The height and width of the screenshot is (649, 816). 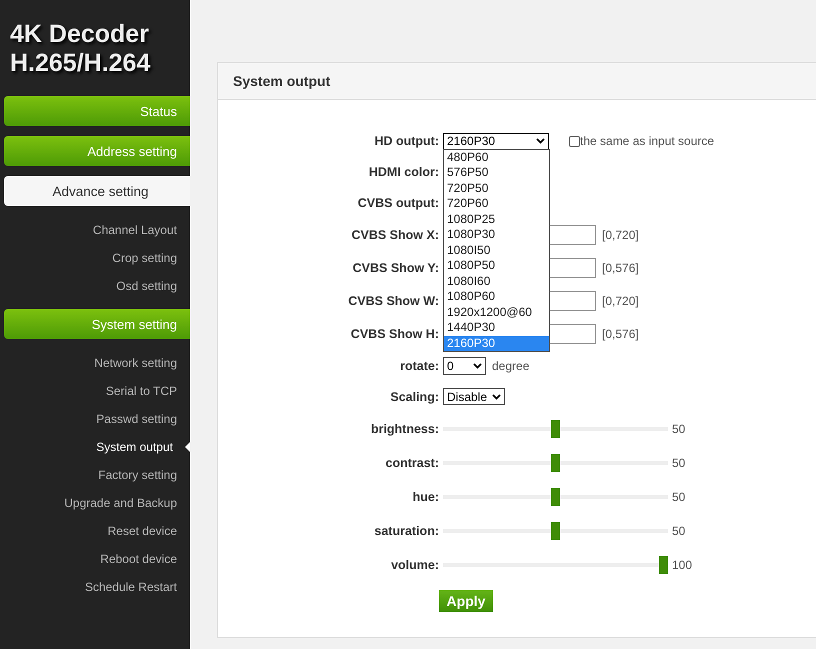 What do you see at coordinates (398, 203) in the screenshot?
I see `field-label: CVBS output:` at bounding box center [398, 203].